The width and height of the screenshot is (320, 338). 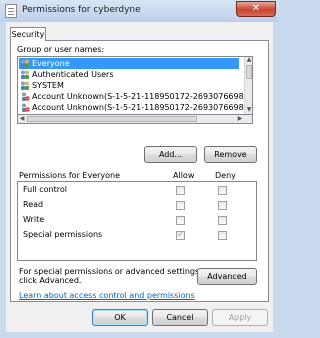 What do you see at coordinates (70, 175) in the screenshot?
I see `permissions-header: Permissions for Everyone` at bounding box center [70, 175].